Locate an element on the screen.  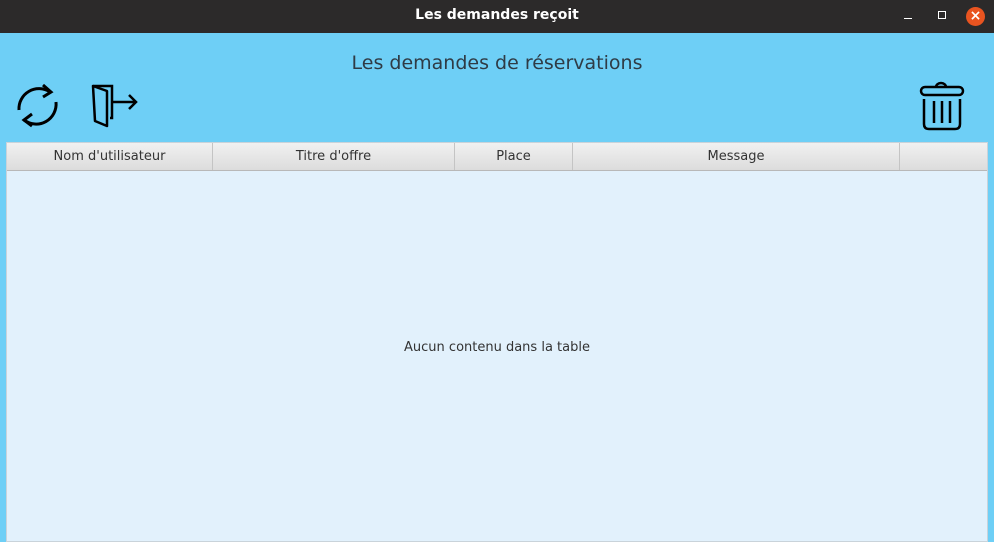
title-bar: Les demandes reçoit × is located at coordinates (497, 16).